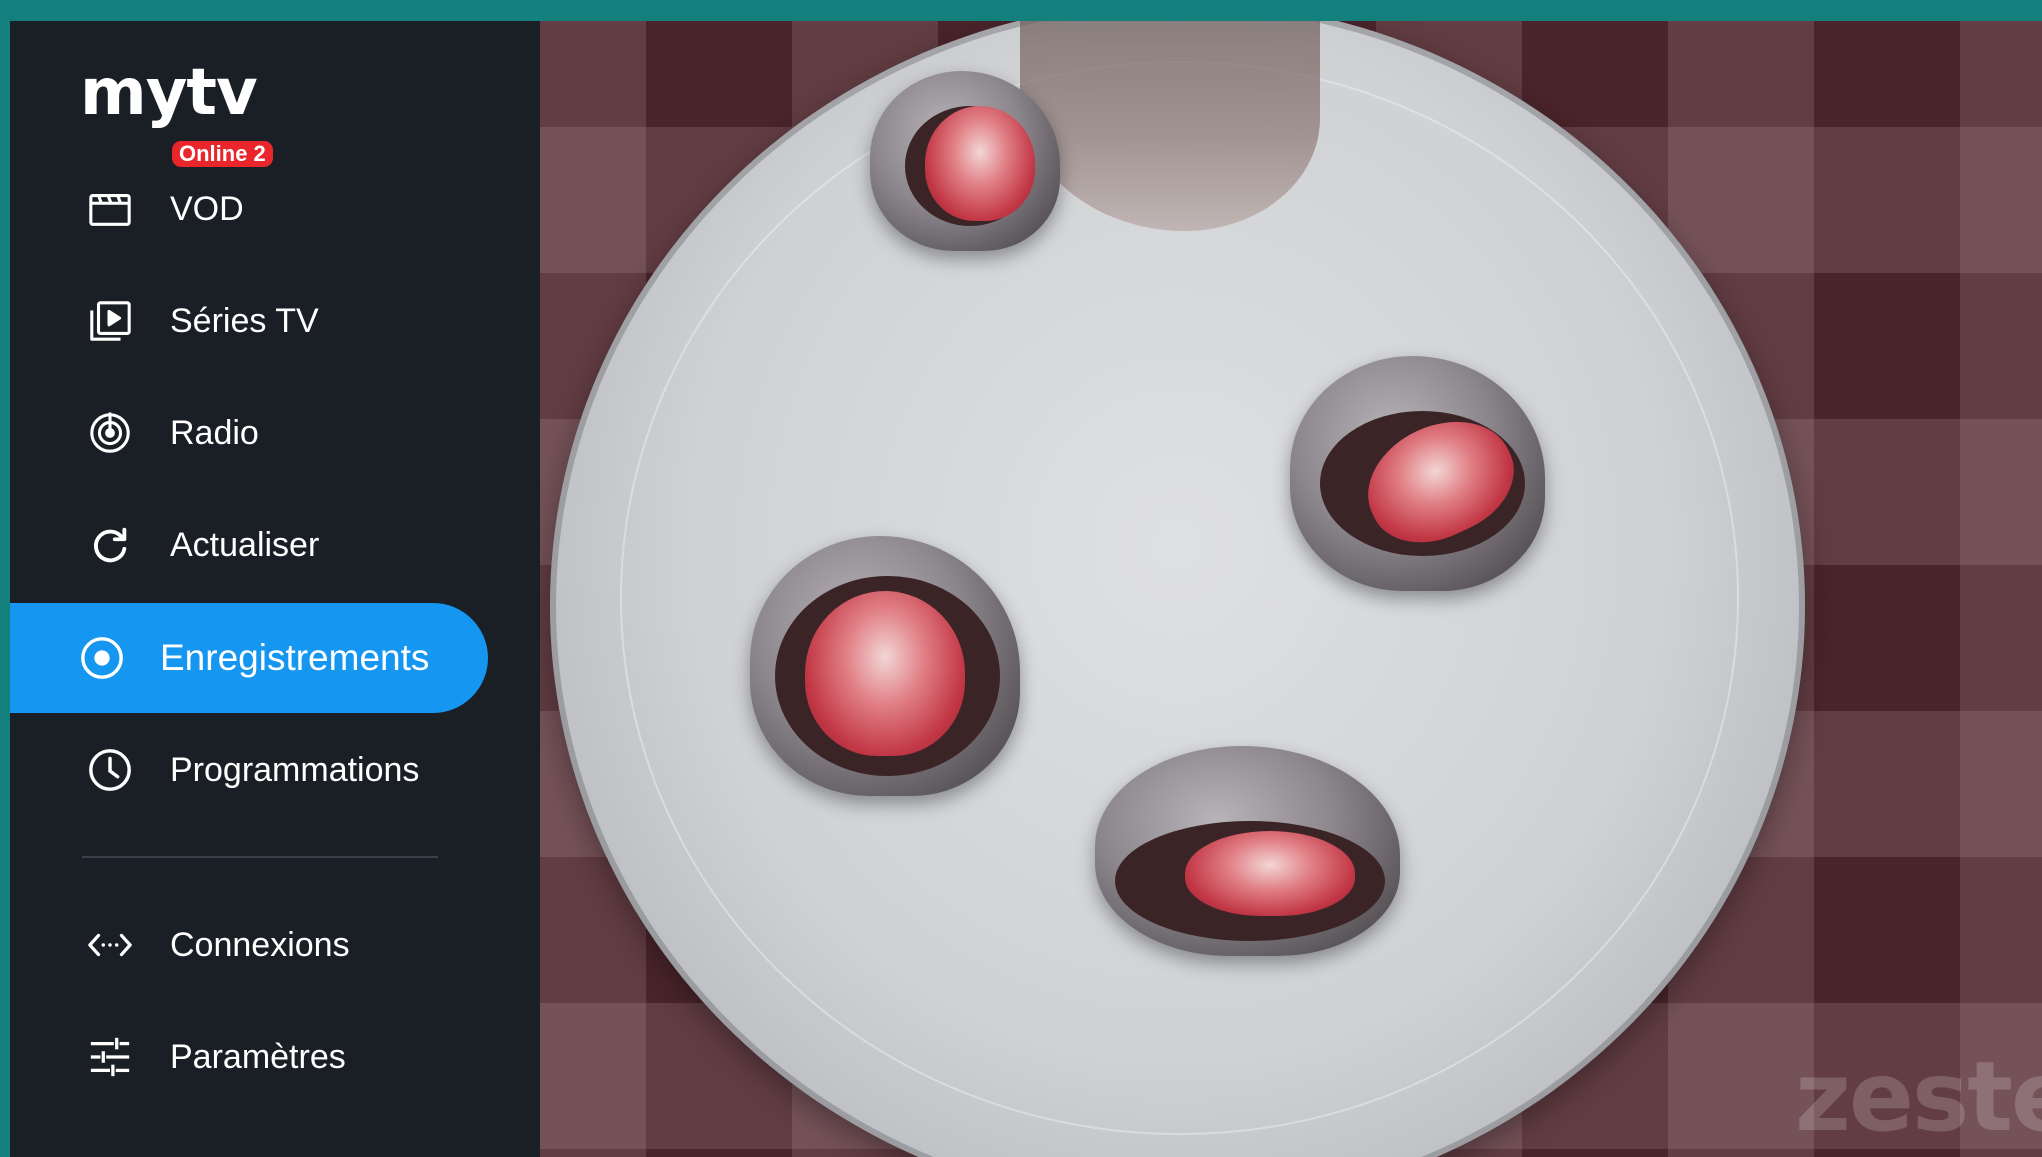 This screenshot has width=2042, height=1157. Describe the element at coordinates (102, 658) in the screenshot. I see `record-icon` at that location.